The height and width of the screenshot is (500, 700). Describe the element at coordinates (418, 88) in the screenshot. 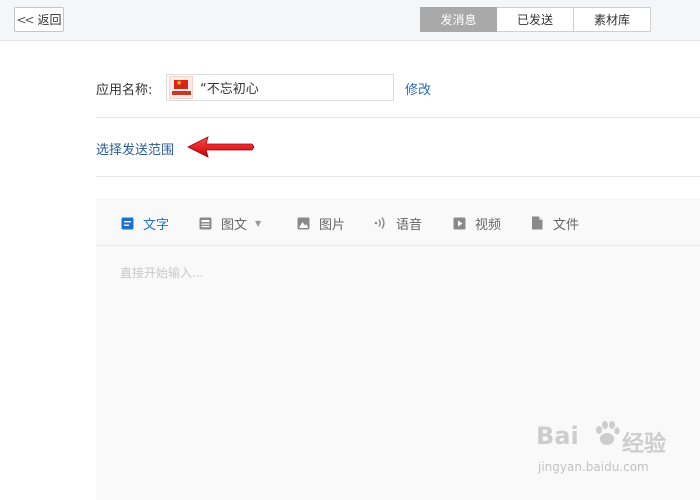

I see `modify-link: 修改` at that location.